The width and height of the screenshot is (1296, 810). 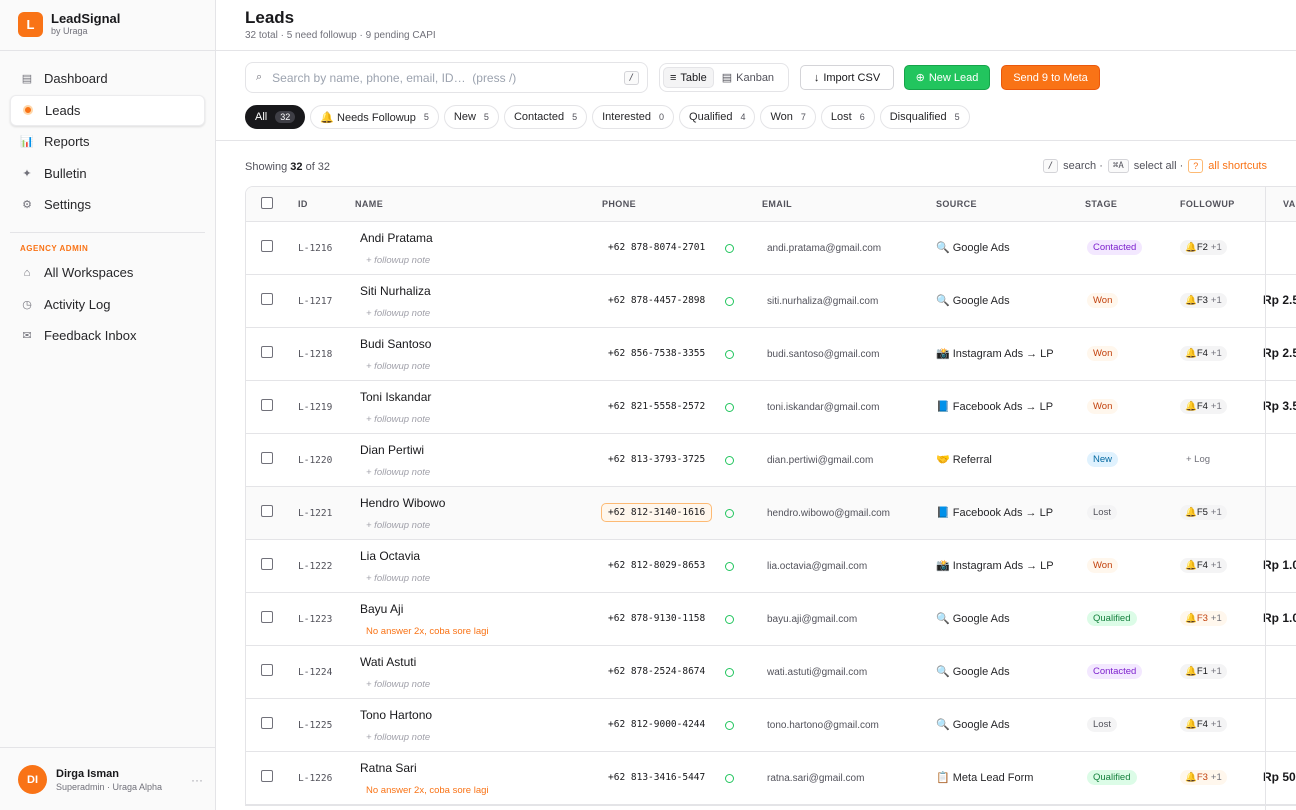 I want to click on lead-name: Toni Iskandar, so click(x=395, y=397).